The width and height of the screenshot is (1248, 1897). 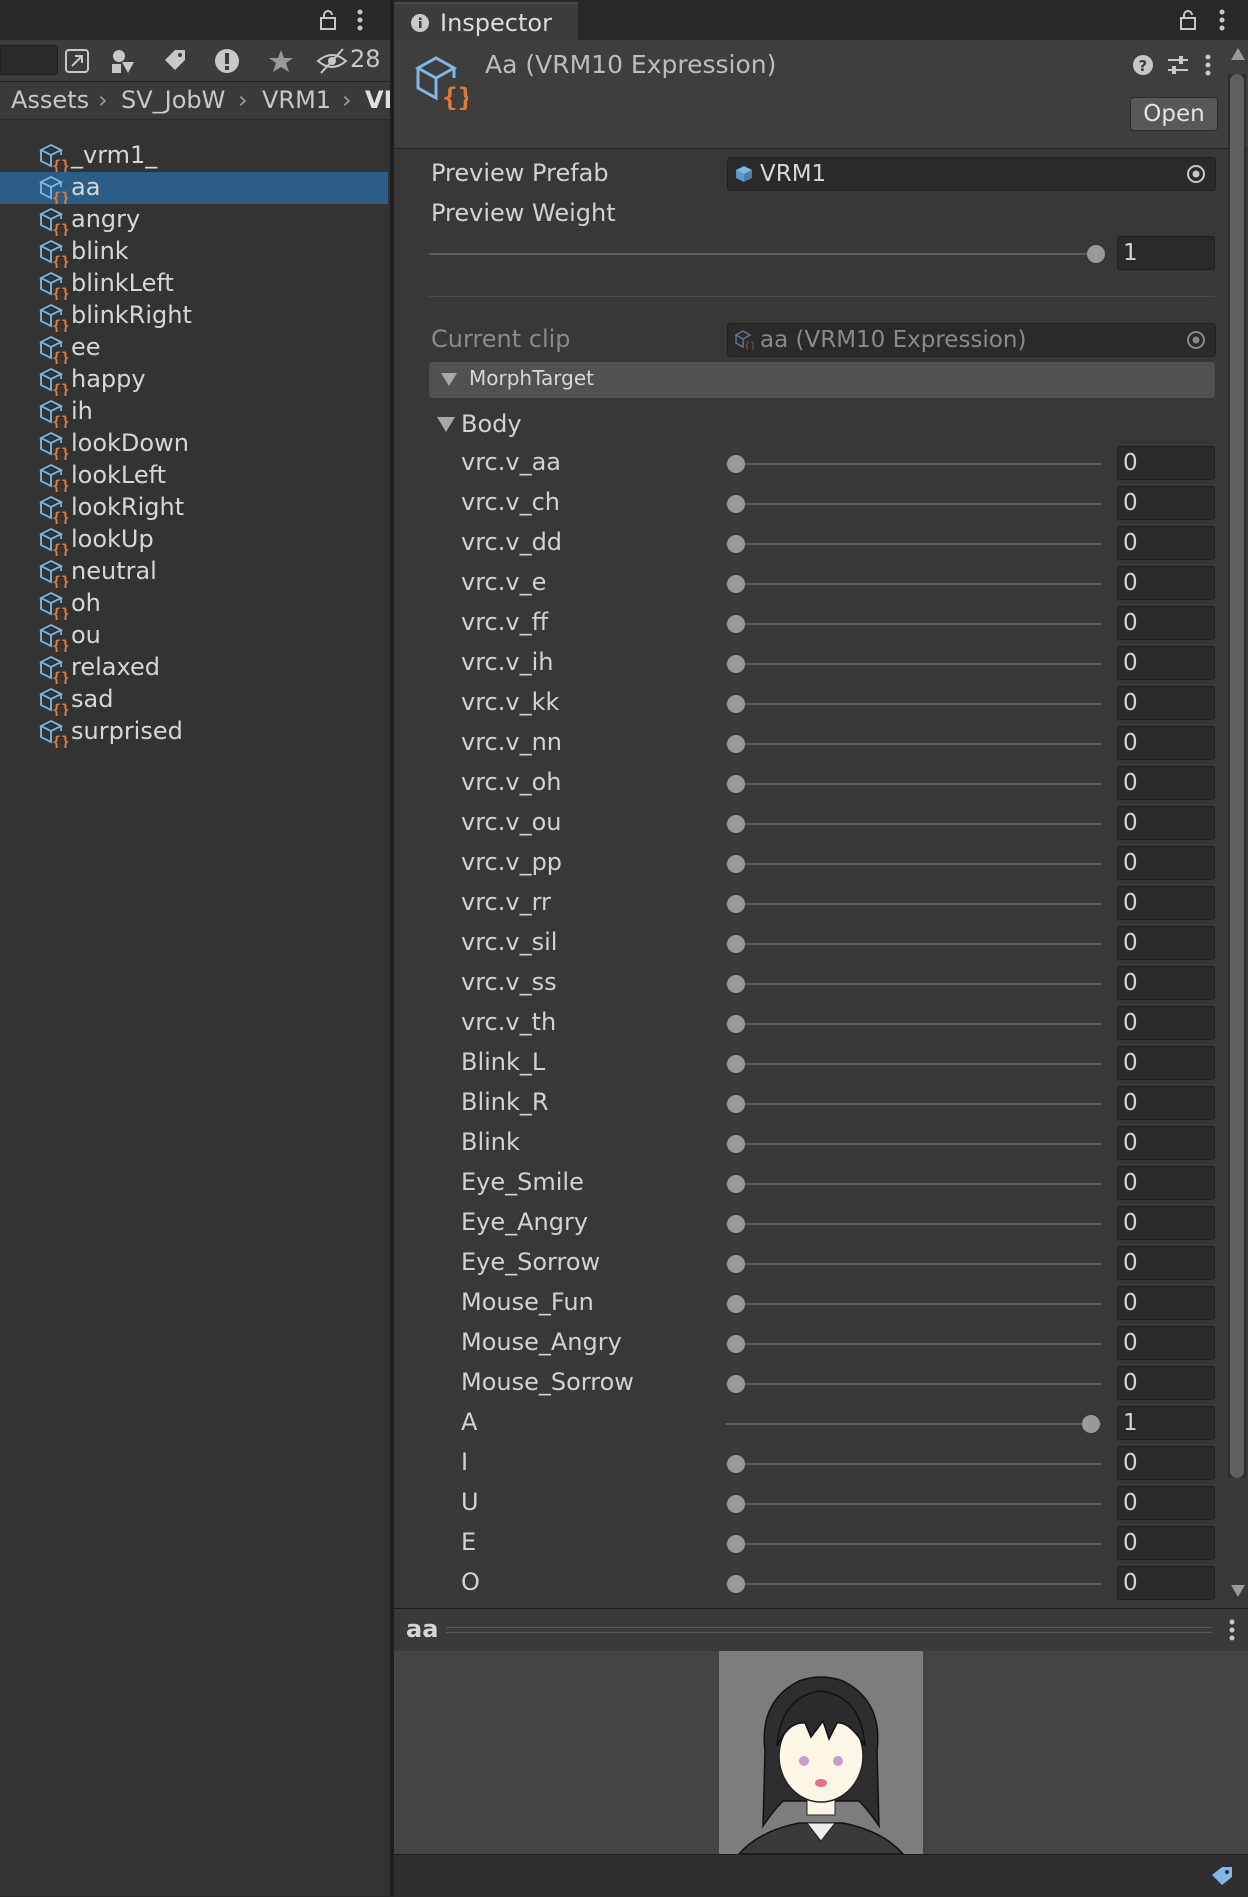 I want to click on list-item: {}lookRight, so click(x=194, y=508).